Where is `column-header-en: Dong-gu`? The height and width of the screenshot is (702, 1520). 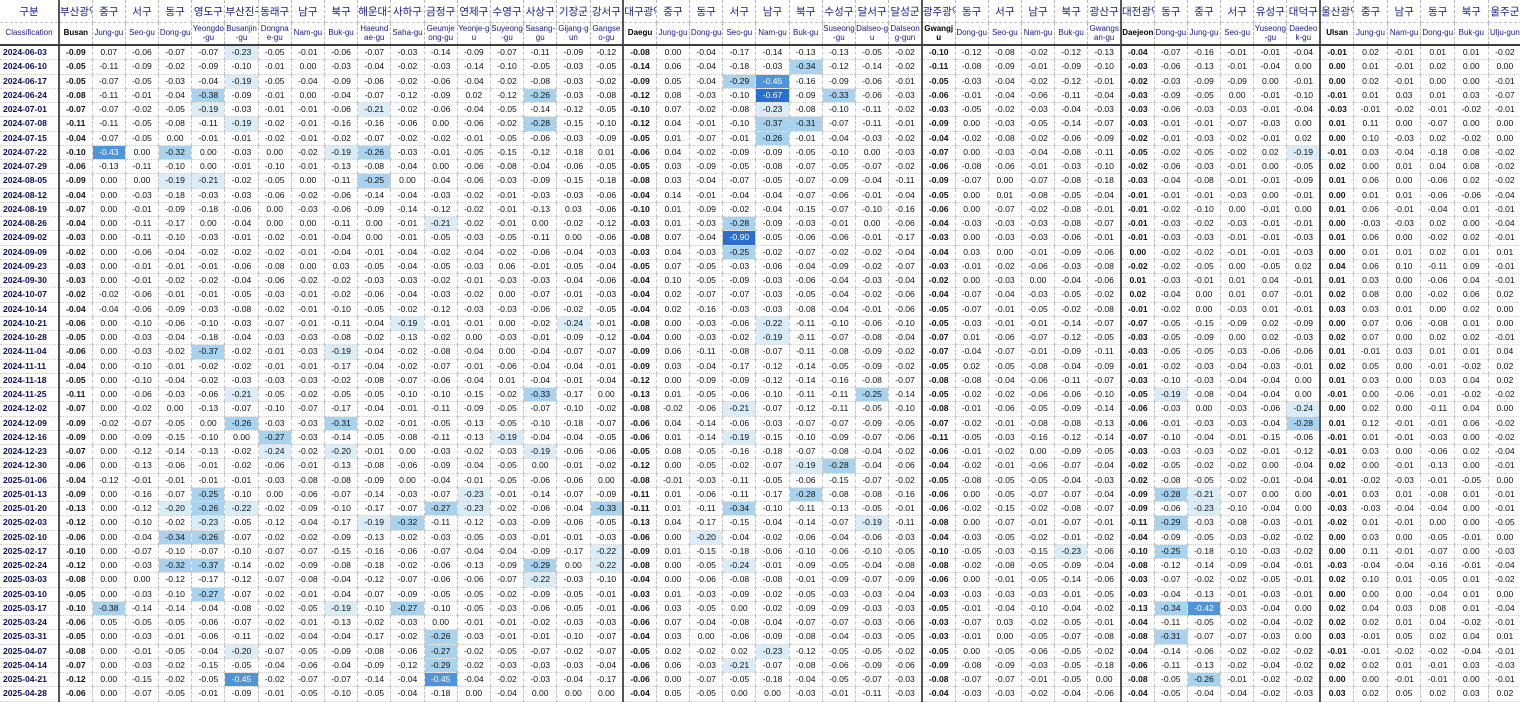
column-header-en: Dong-gu is located at coordinates (1437, 34).